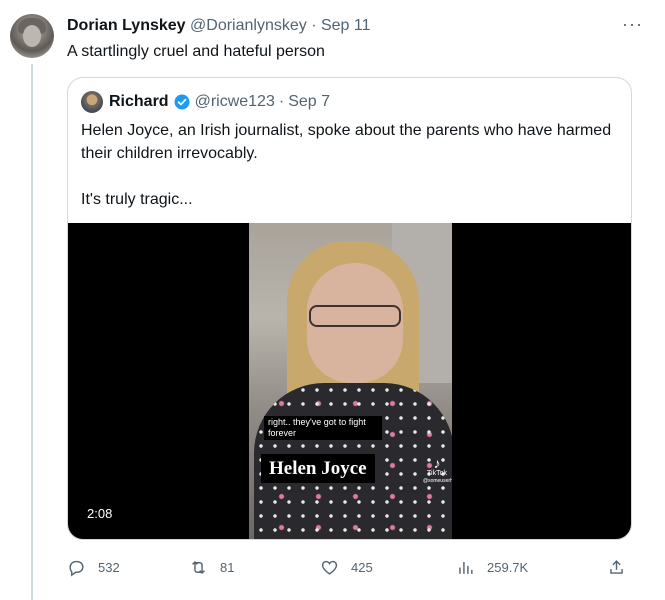 The image size is (665, 600). Describe the element at coordinates (323, 428) in the screenshot. I see `video-subtitle: right.. they've got to fight forever` at that location.